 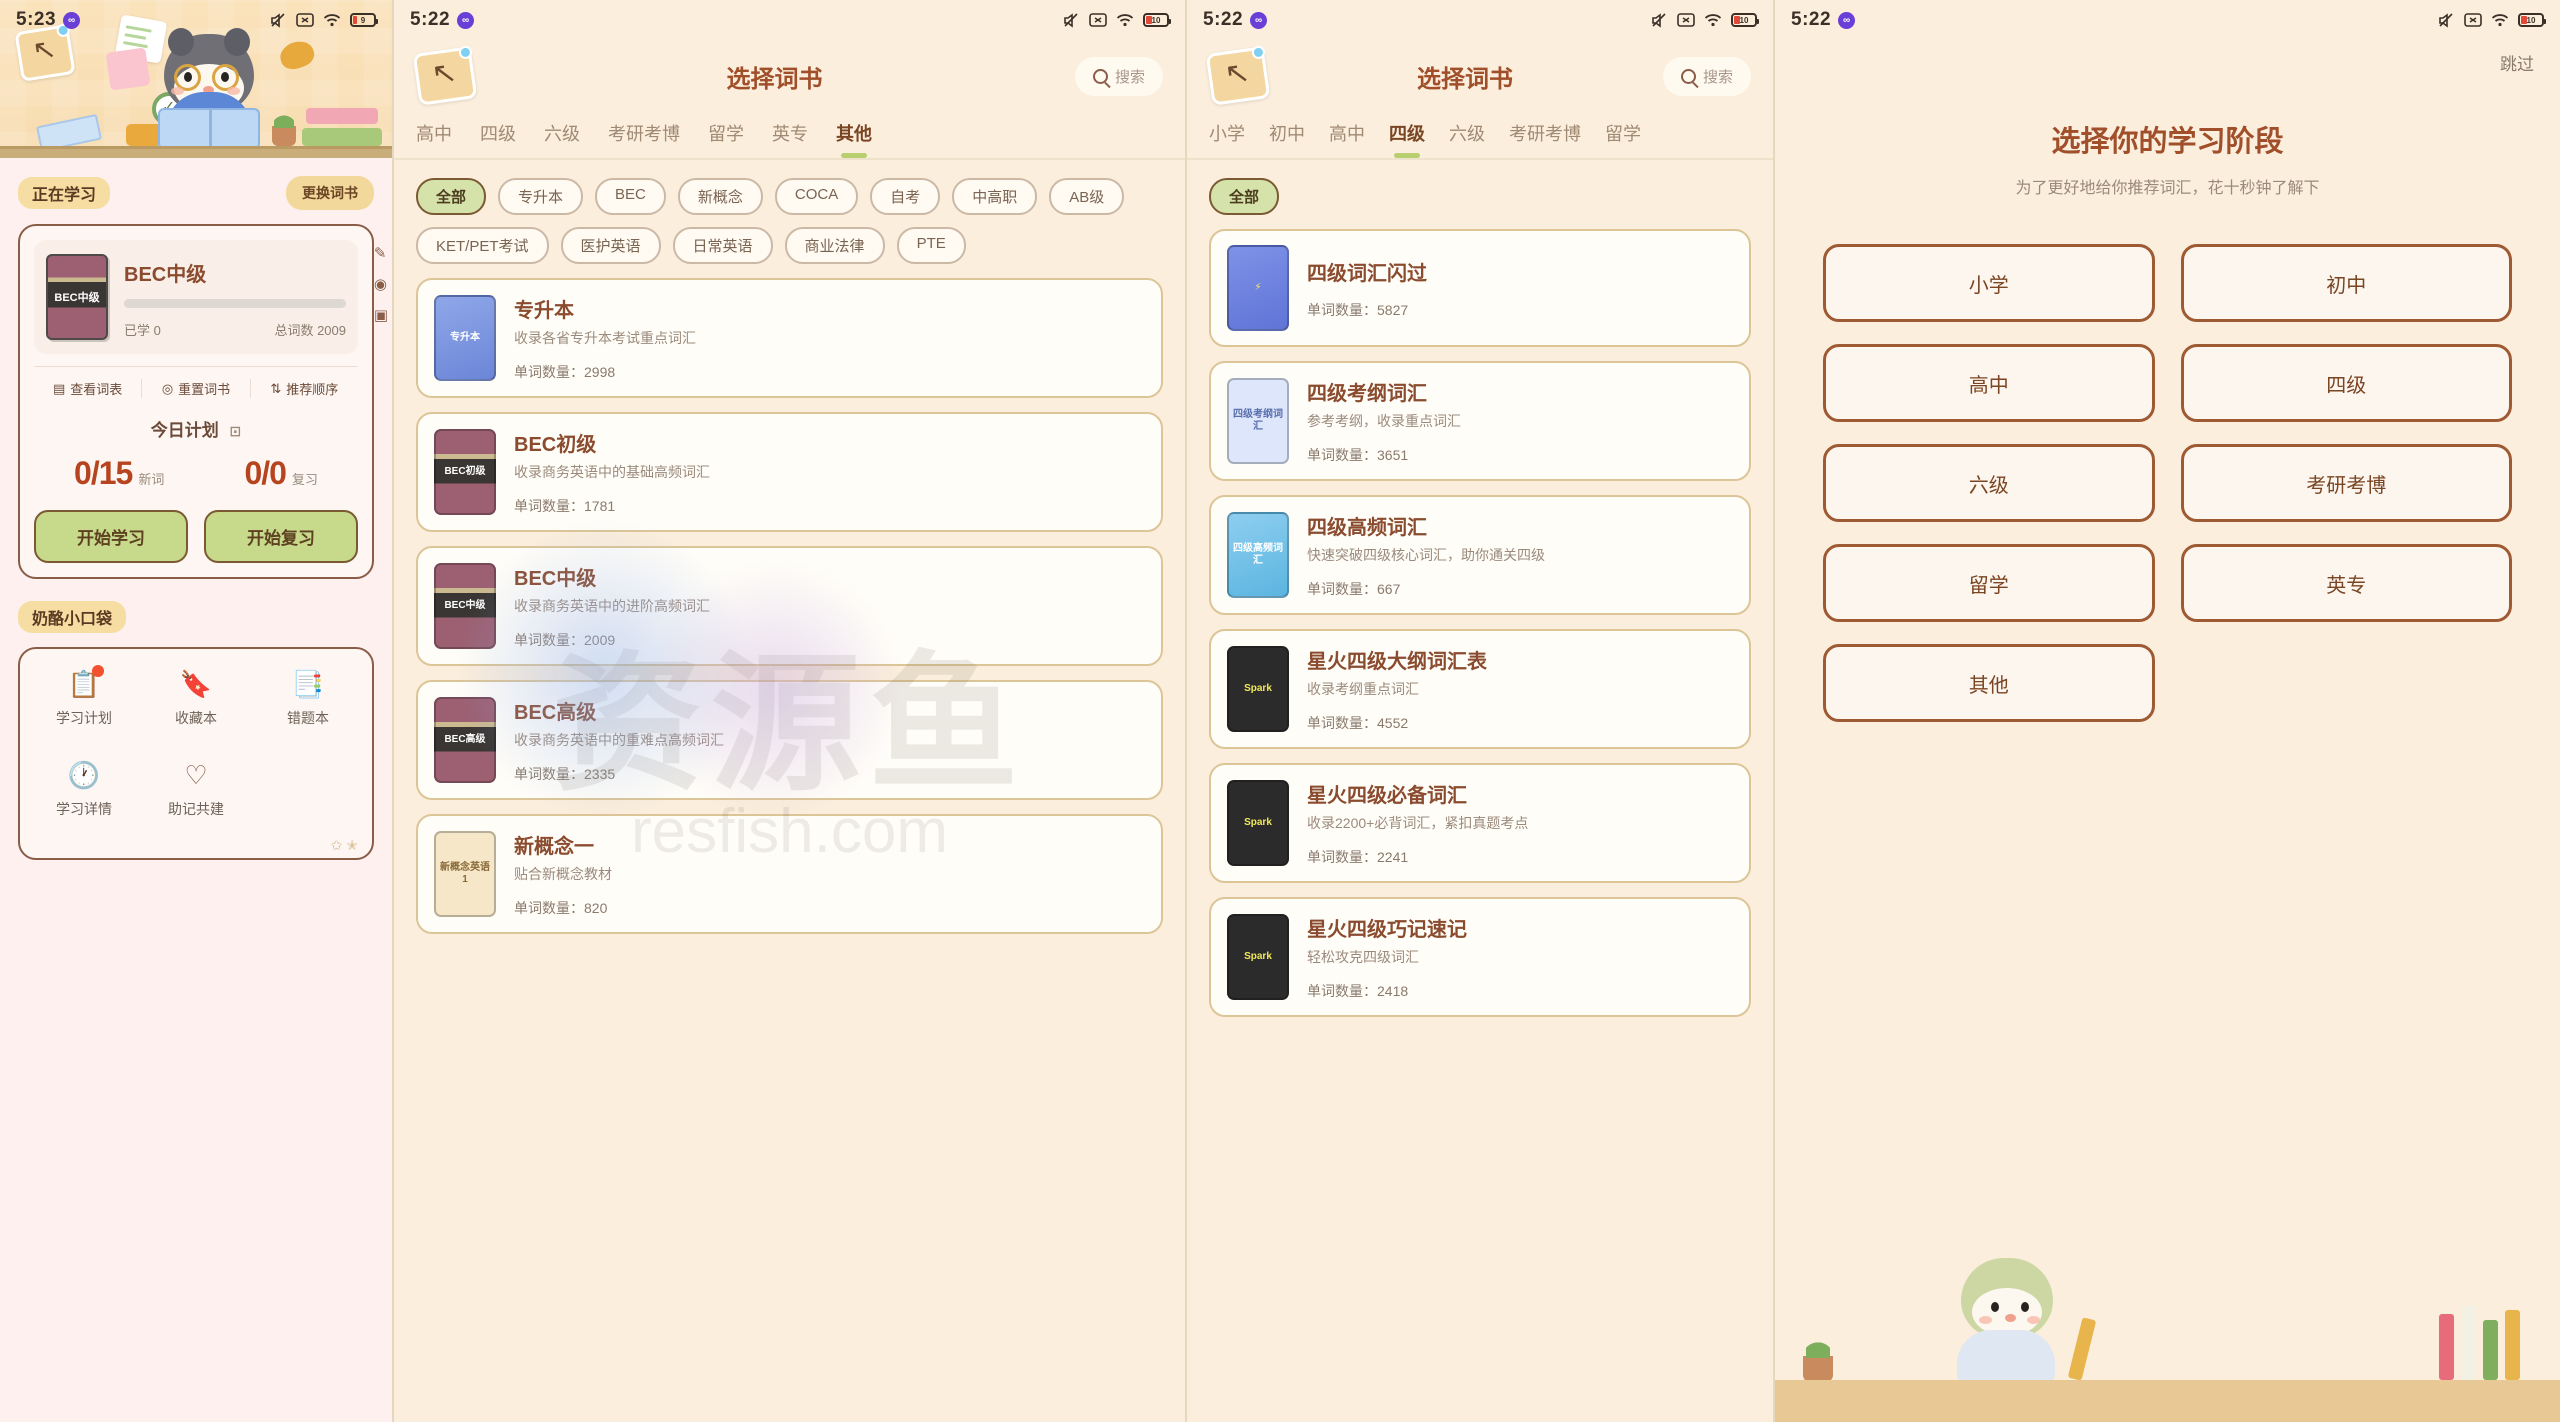 What do you see at coordinates (87, 388) in the screenshot?
I see `view-wordlist-button: ▤ 查看词表` at bounding box center [87, 388].